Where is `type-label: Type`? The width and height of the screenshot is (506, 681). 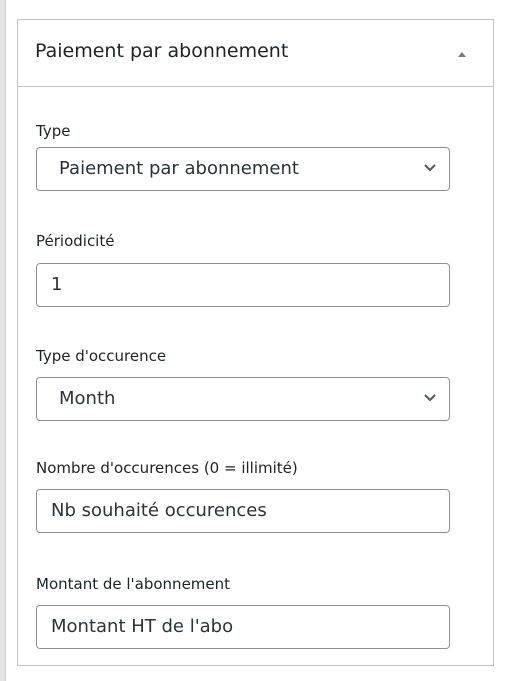
type-label: Type is located at coordinates (53, 131).